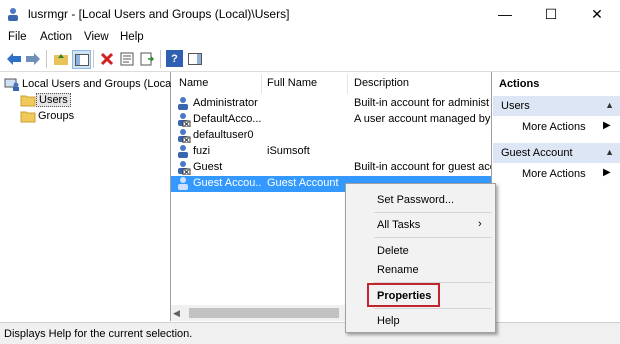  I want to click on scroll-left-icon: ◀, so click(176, 313).